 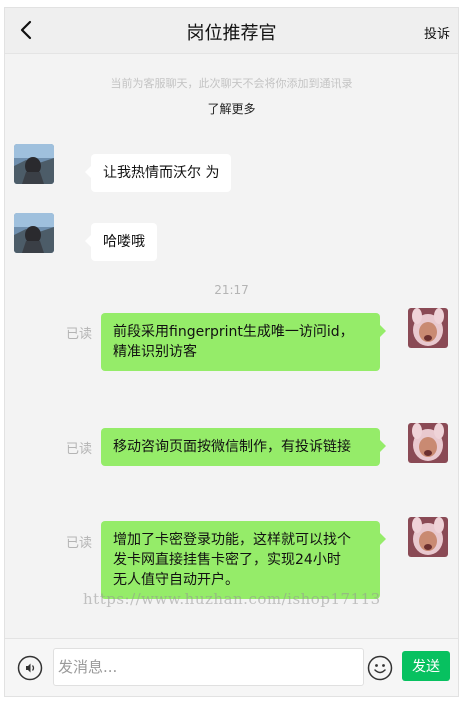 What do you see at coordinates (232, 599) in the screenshot?
I see `watermark-text: https://www.huzhan.com/ishop17113` at bounding box center [232, 599].